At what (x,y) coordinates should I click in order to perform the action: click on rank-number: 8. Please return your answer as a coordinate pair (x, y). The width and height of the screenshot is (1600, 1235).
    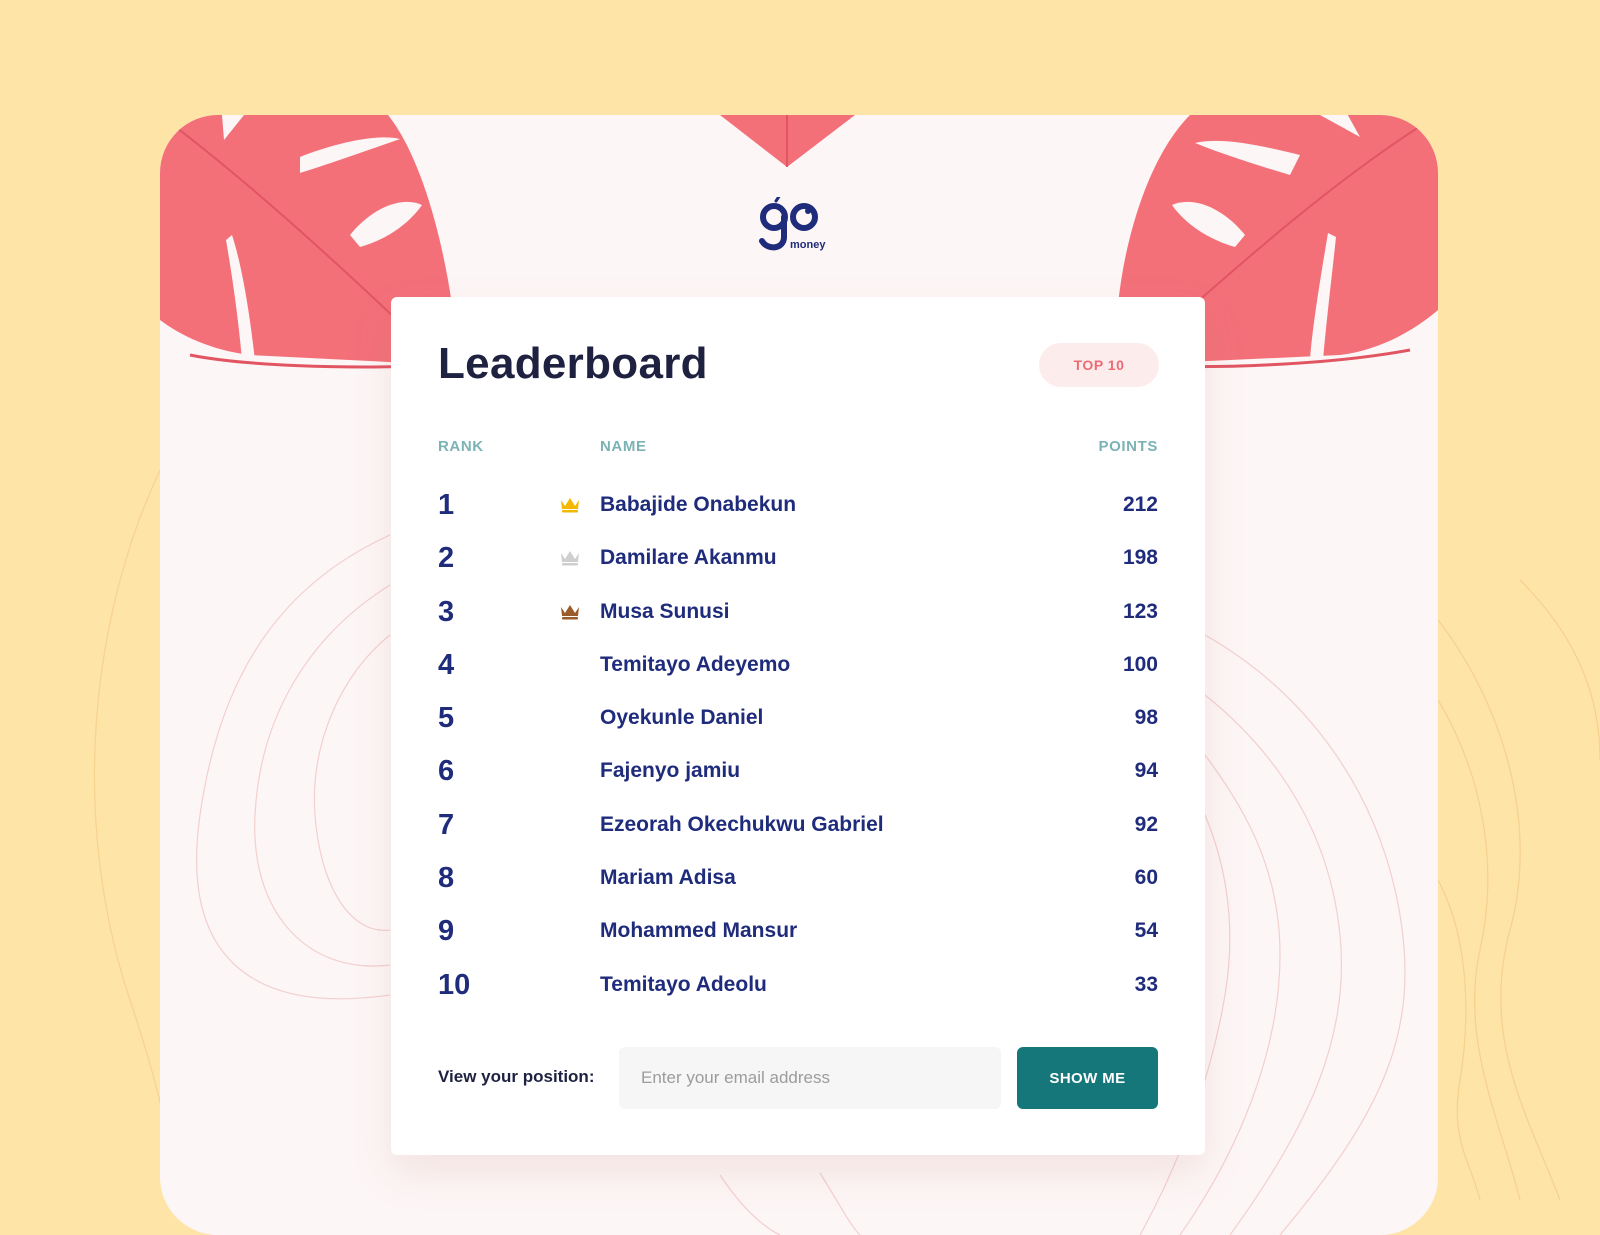
    Looking at the image, I should click on (446, 878).